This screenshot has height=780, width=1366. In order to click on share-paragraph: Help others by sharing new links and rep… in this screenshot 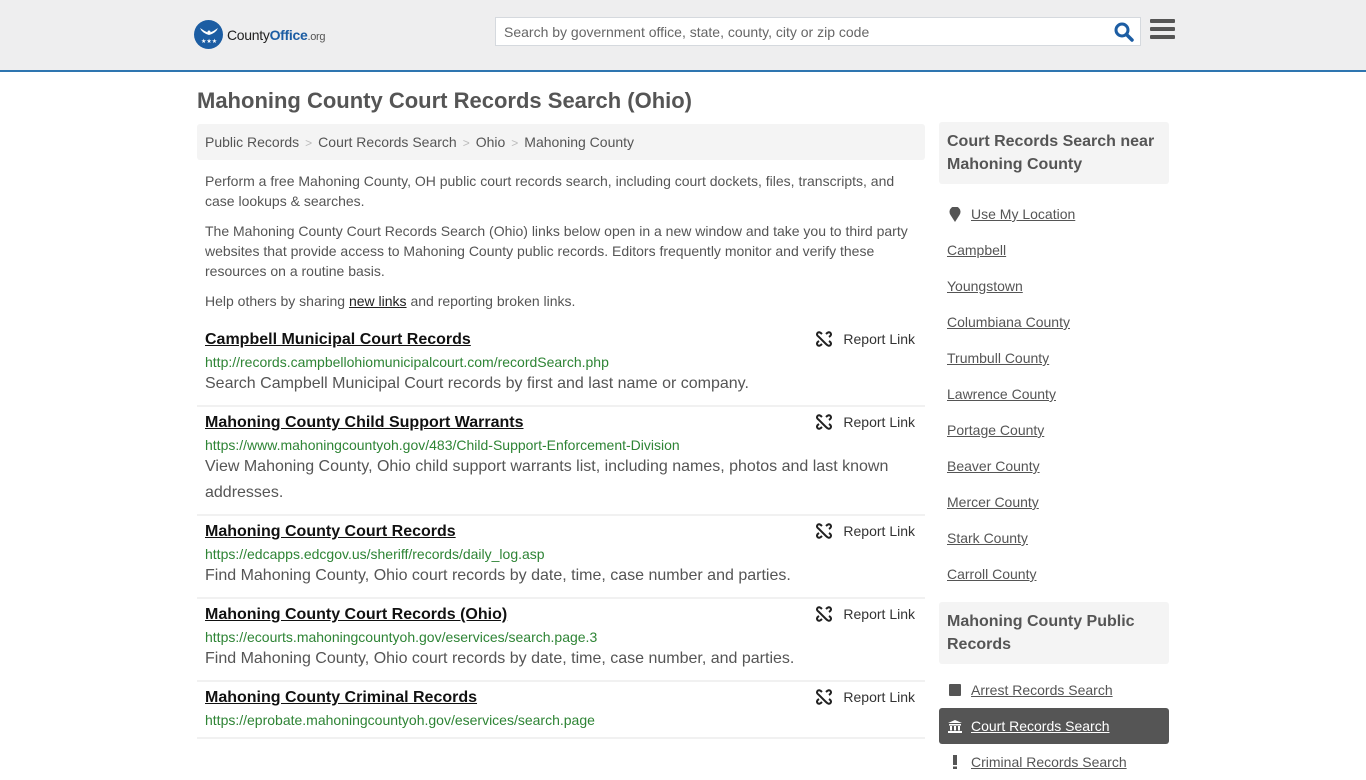, I will do `click(561, 301)`.